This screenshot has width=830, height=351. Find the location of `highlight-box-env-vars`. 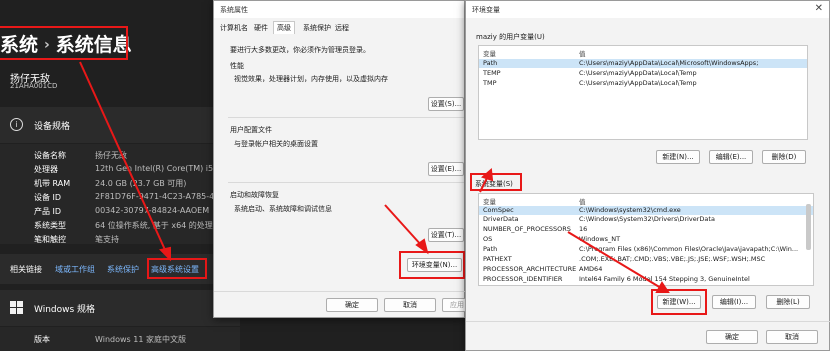

highlight-box-env-vars is located at coordinates (432, 265).